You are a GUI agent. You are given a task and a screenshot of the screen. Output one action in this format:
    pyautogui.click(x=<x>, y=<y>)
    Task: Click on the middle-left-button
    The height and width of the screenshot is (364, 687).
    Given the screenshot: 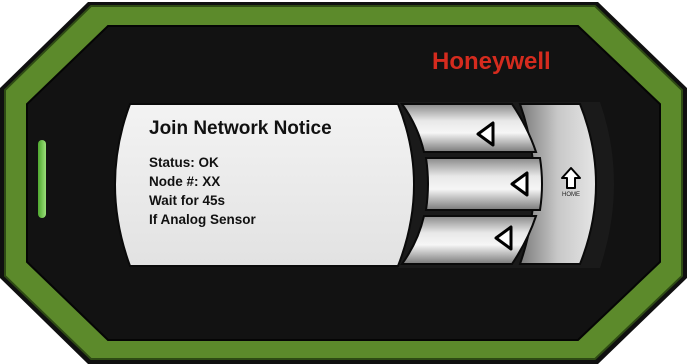 What is the action you would take?
    pyautogui.click(x=484, y=184)
    